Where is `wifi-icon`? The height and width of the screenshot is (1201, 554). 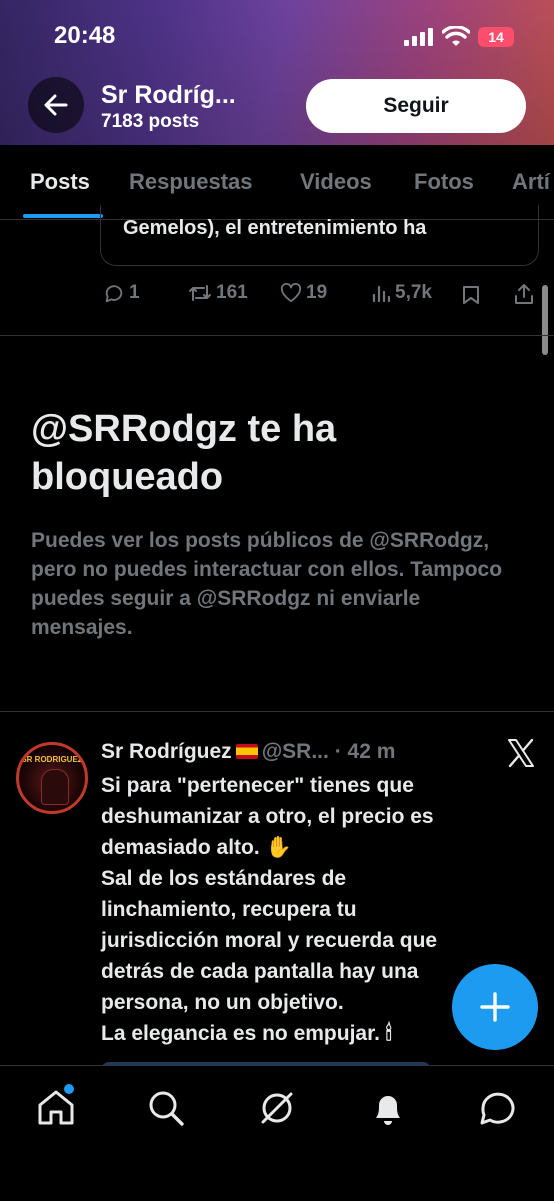 wifi-icon is located at coordinates (456, 36).